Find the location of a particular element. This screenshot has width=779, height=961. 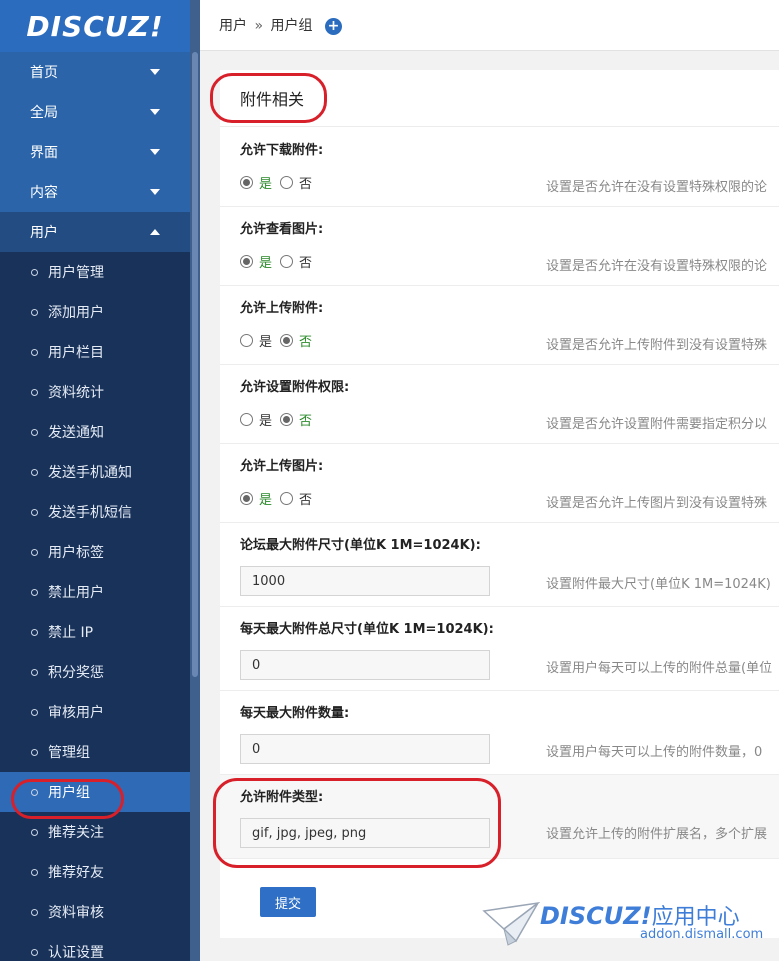

sidebar-subitem-user-tags: 用户标签 is located at coordinates (95, 552).